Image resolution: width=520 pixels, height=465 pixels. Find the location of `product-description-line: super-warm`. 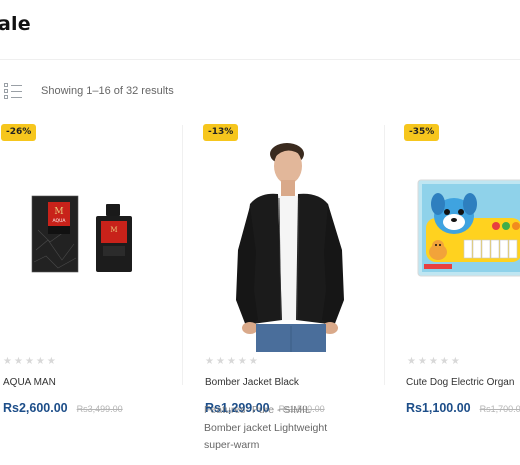

product-description-line: super-warm is located at coordinates (232, 445).